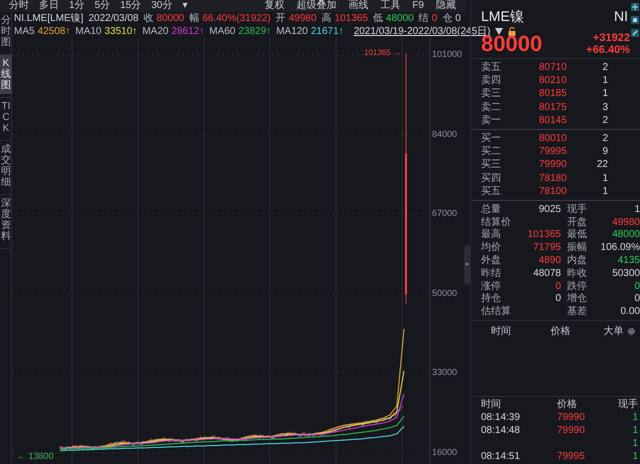 This screenshot has width=640, height=464. Describe the element at coordinates (491, 248) in the screenshot. I see `stat-label: 均价` at that location.